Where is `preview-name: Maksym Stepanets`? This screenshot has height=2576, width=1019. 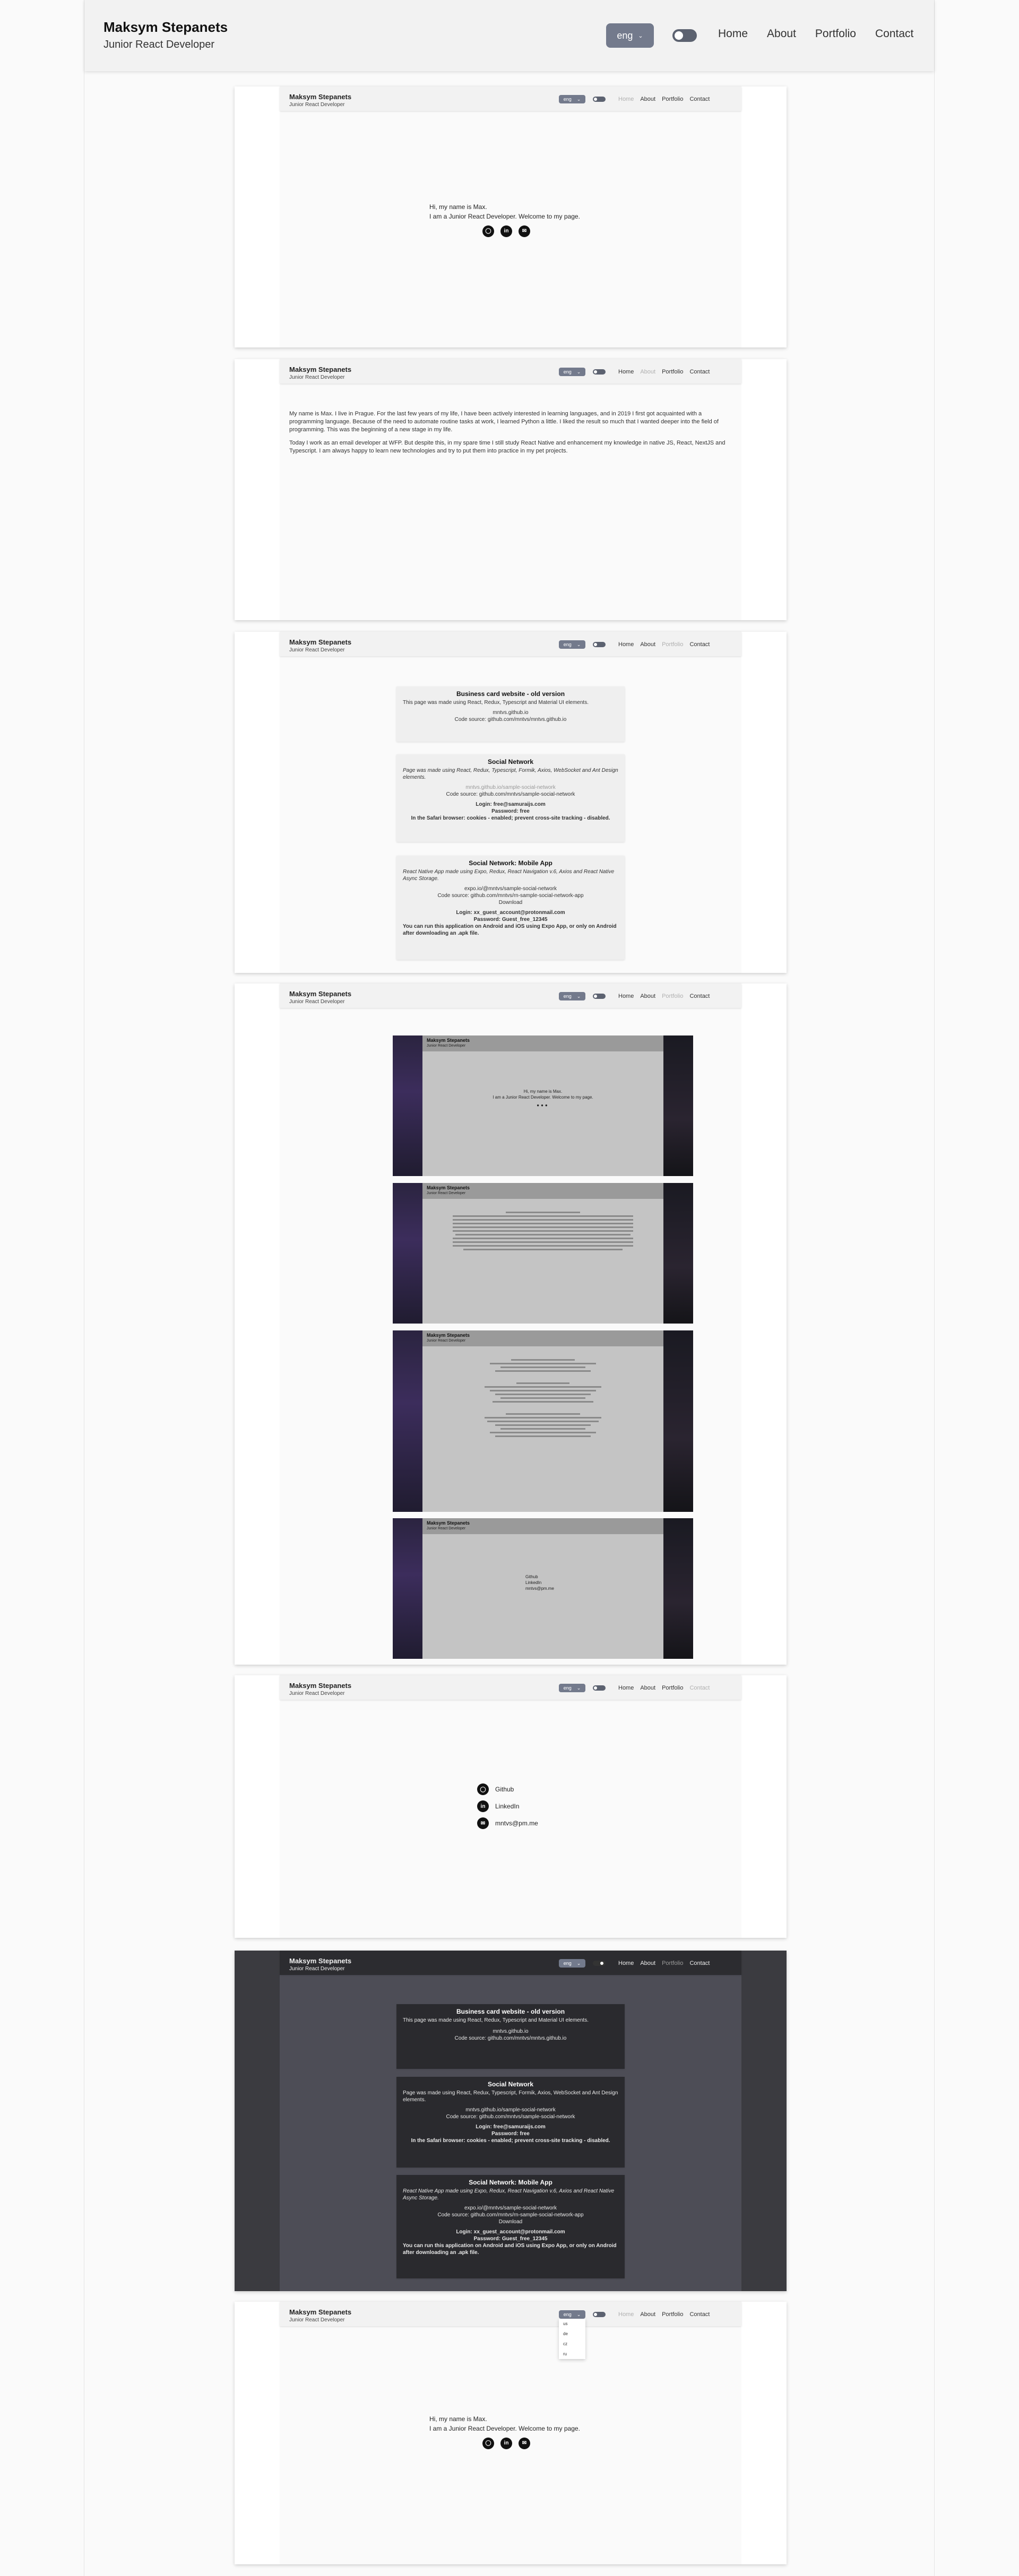
preview-name: Maksym Stepanets is located at coordinates (321, 97).